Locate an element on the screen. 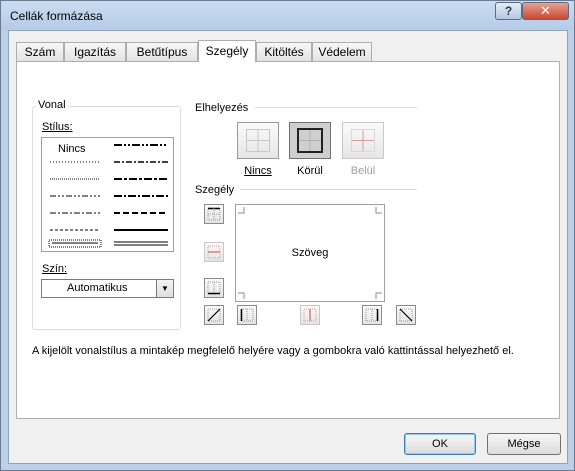  window-title: Cellák formázása is located at coordinates (56, 16).